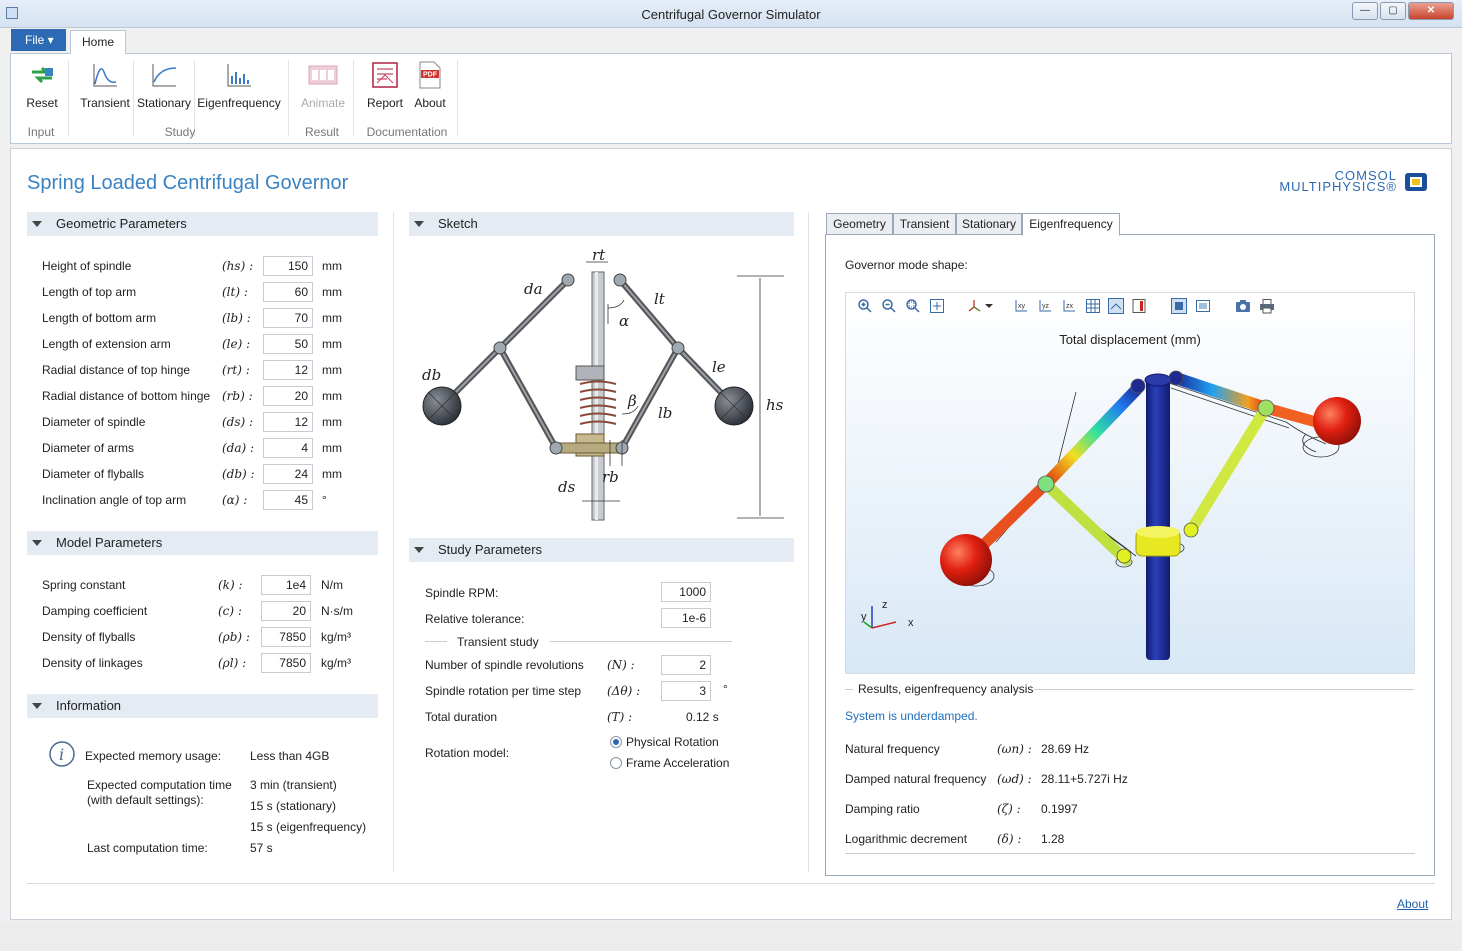  What do you see at coordinates (385, 85) in the screenshot?
I see `report-button: Report` at bounding box center [385, 85].